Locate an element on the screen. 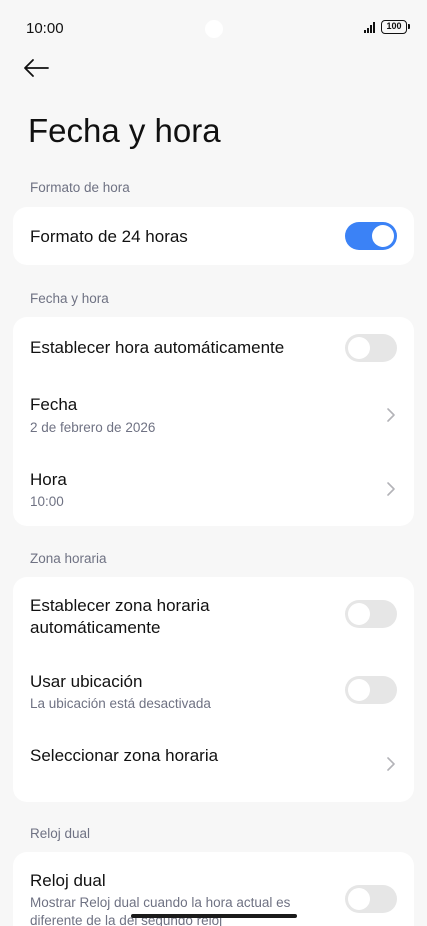  row-select-timezone: Seleccionar zona horaria is located at coordinates (213, 763).